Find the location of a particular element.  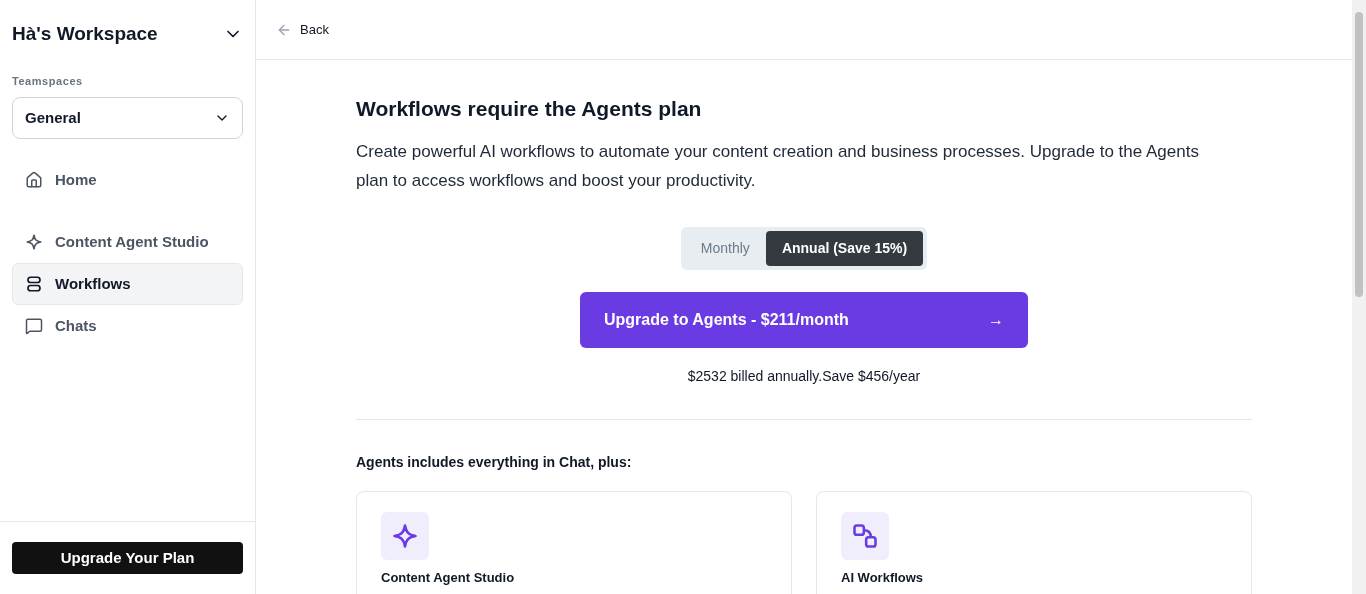

description: Create powerful AI workflows to automate your content creation and business processes. Upgrade to the Agents plan to access workflows and boost your productivity. is located at coordinates (778, 166).